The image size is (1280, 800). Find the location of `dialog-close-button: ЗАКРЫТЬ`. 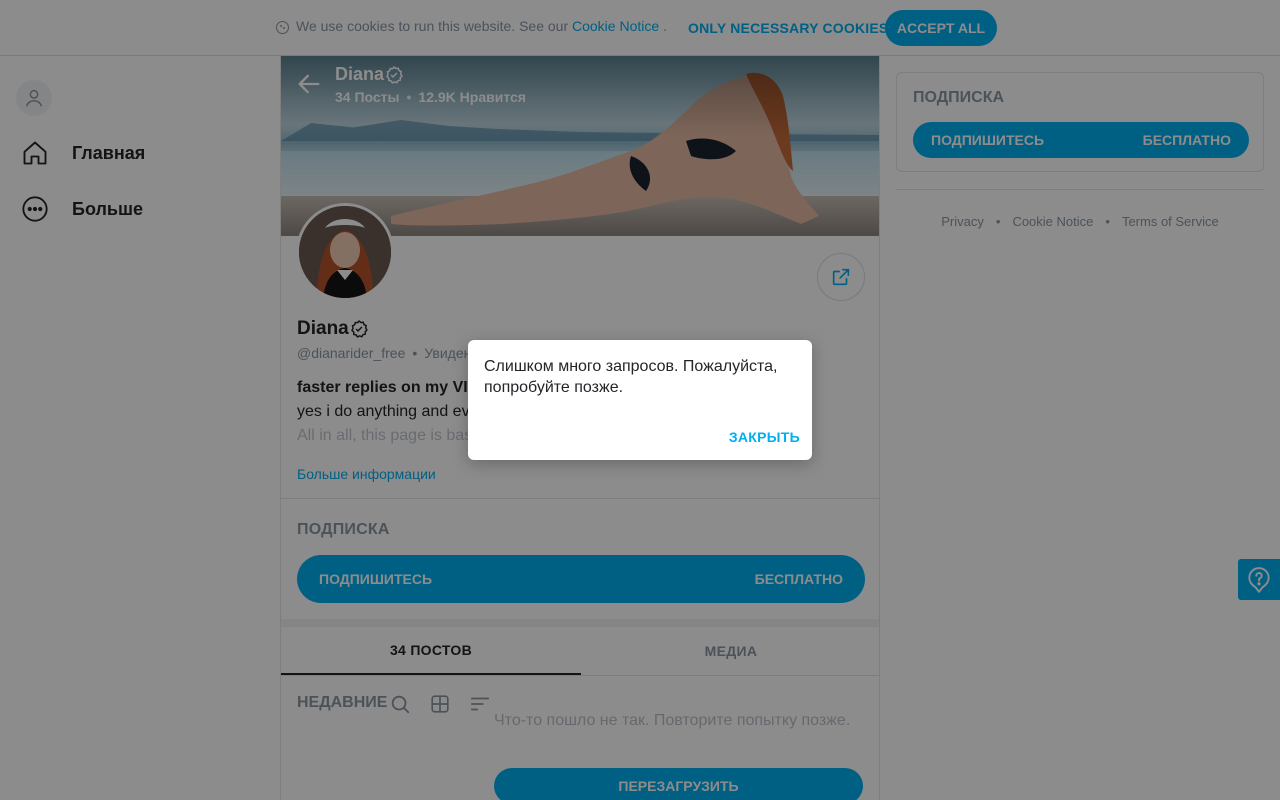

dialog-close-button: ЗАКРЫТЬ is located at coordinates (760, 437).